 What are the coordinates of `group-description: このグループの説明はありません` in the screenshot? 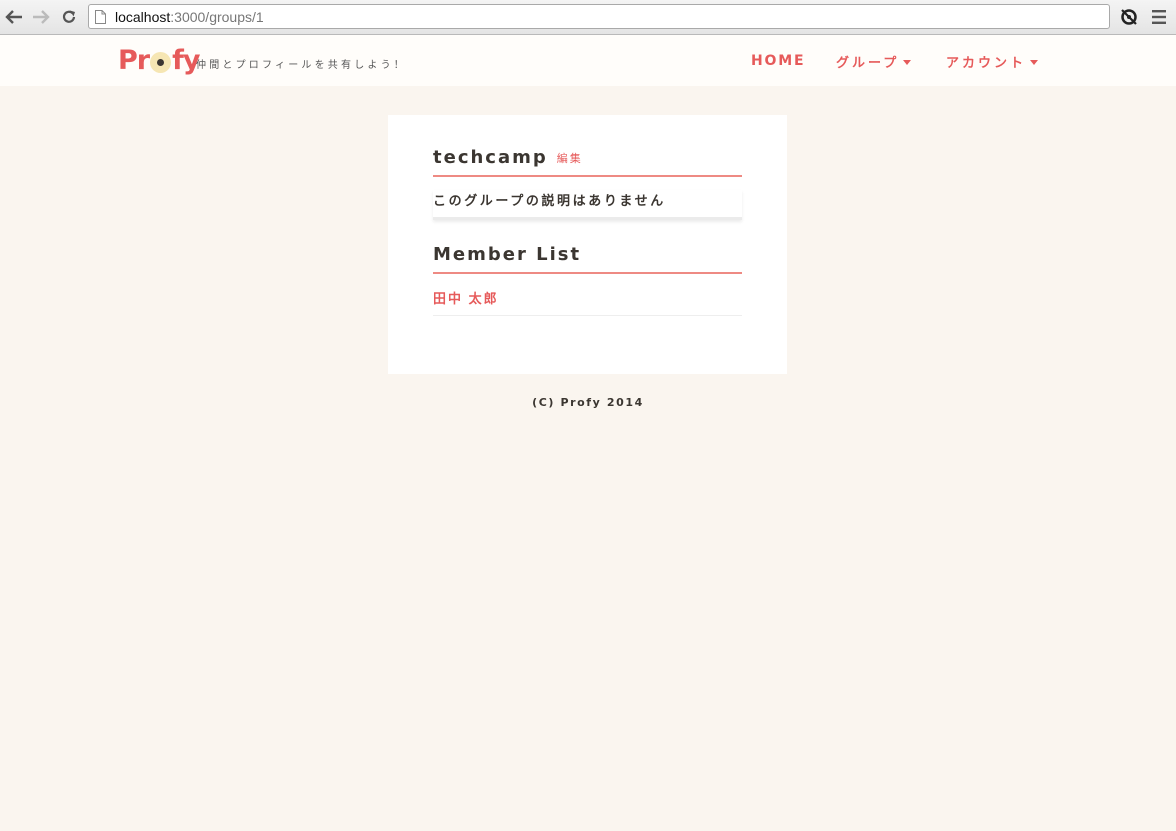 It's located at (587, 205).